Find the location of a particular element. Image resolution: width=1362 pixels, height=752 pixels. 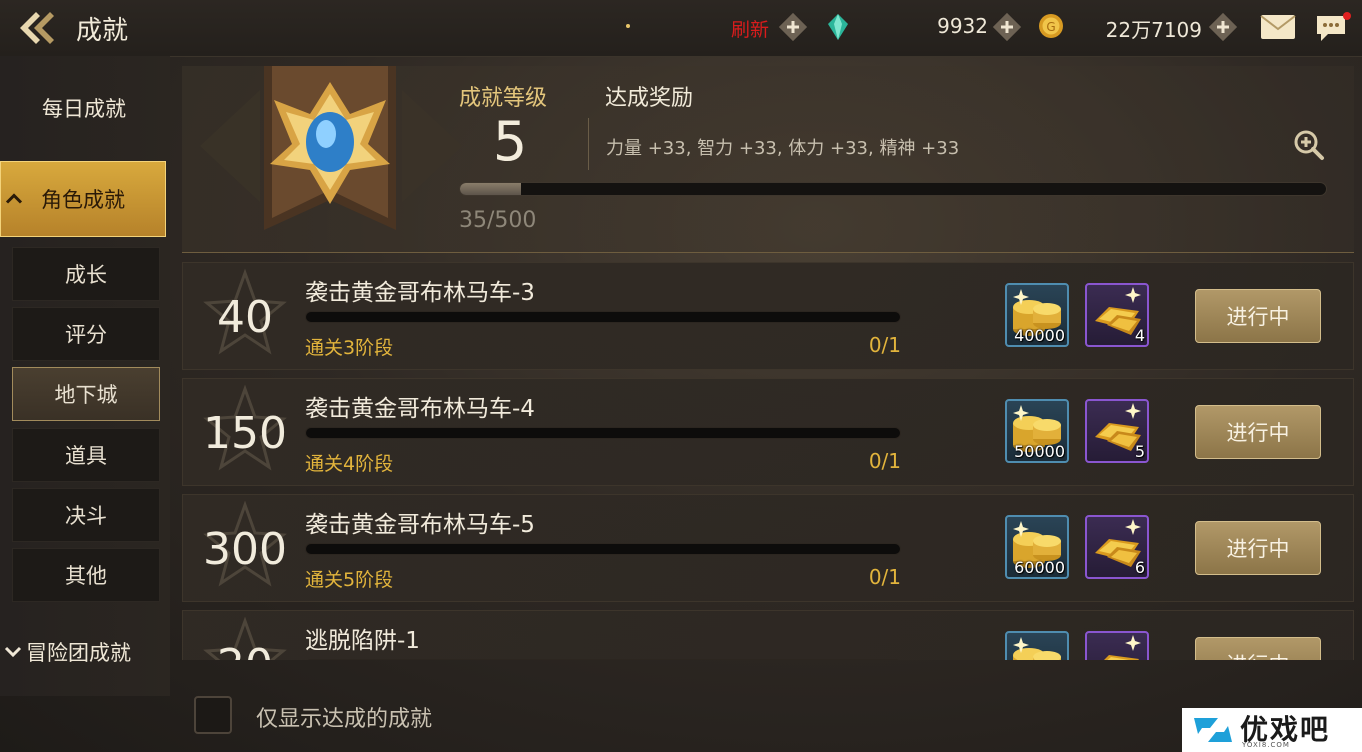

gold-coin-icon: G is located at coordinates (1051, 26).